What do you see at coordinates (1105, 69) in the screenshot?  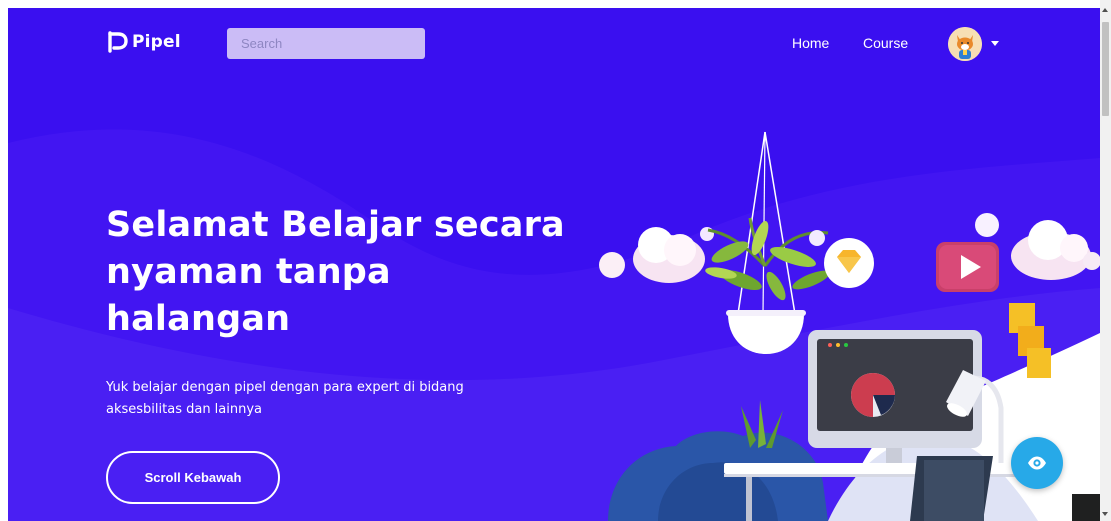 I see `scrollbar-thumb` at bounding box center [1105, 69].